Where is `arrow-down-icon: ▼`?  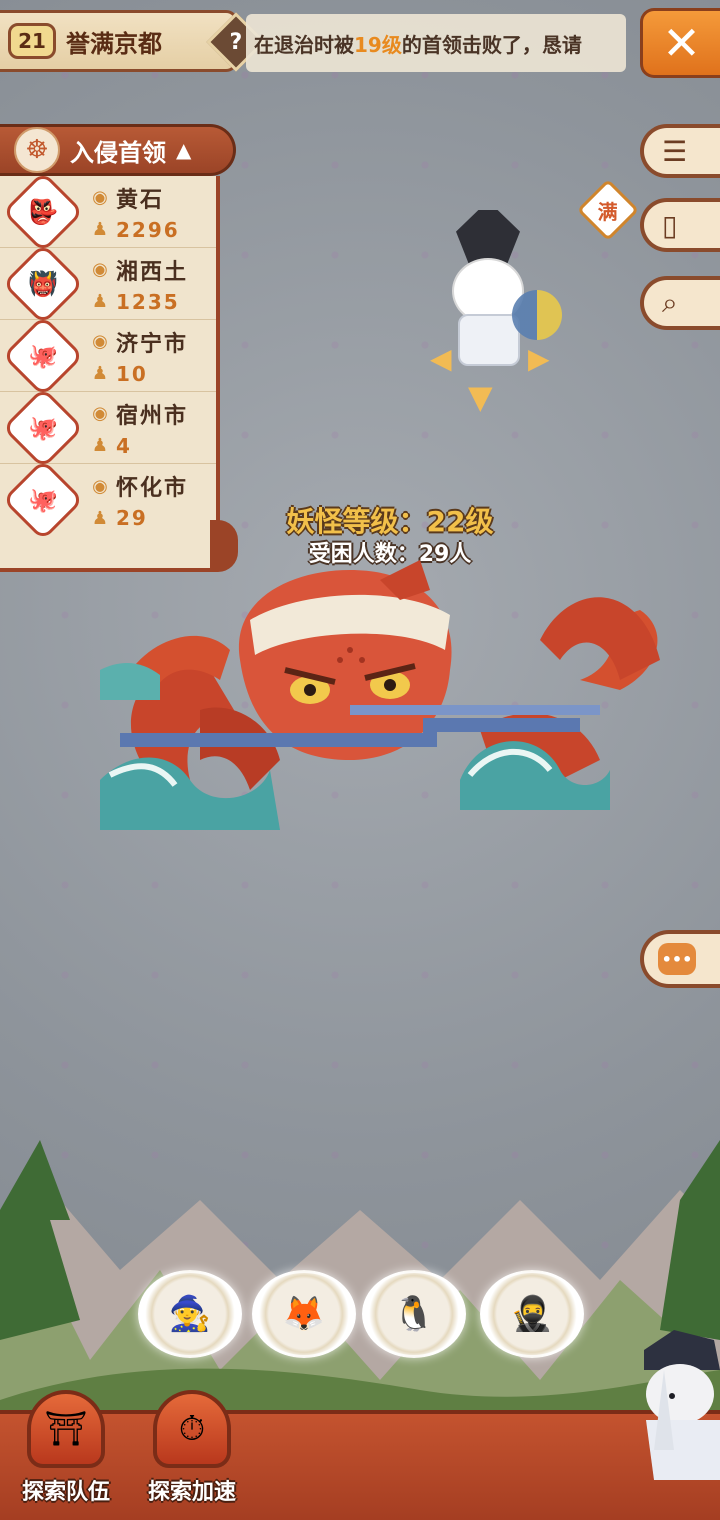
arrow-down-icon: ▼ is located at coordinates (480, 397).